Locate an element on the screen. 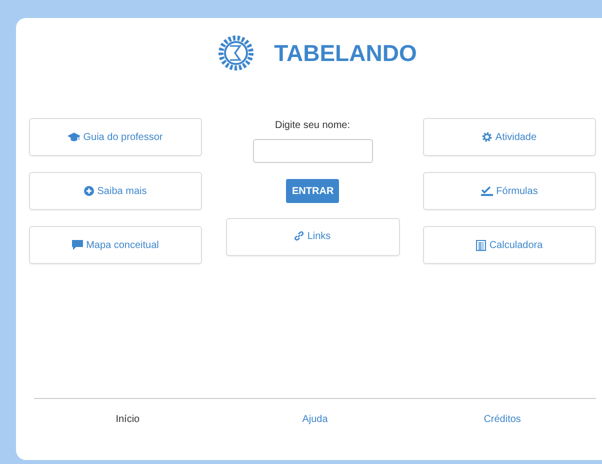  table-icon is located at coordinates (481, 245).